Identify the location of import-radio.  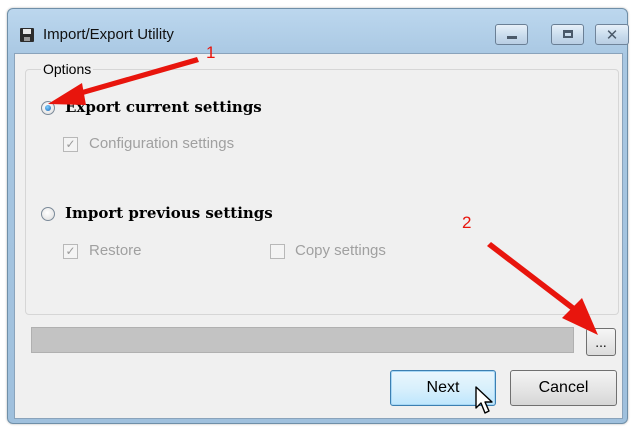
(48, 214).